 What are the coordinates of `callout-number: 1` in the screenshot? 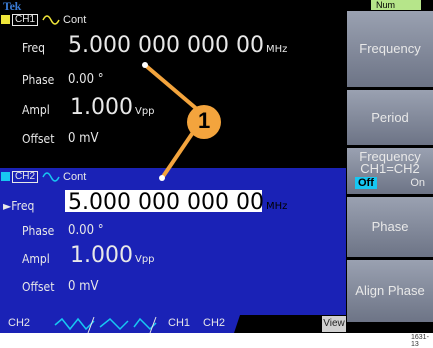 It's located at (204, 120).